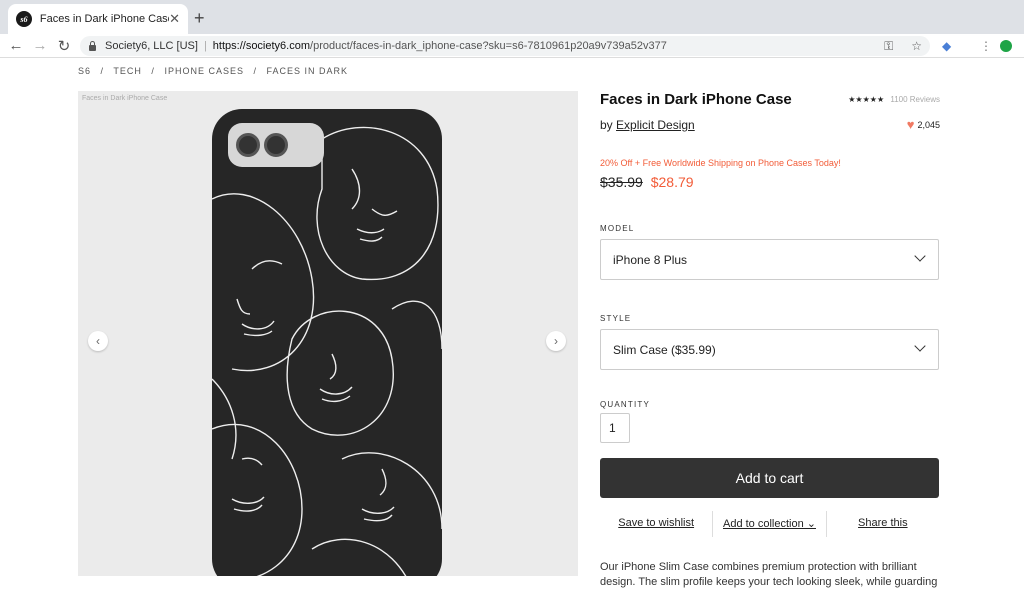  I want to click on phone-camera-cutout, so click(276, 145).